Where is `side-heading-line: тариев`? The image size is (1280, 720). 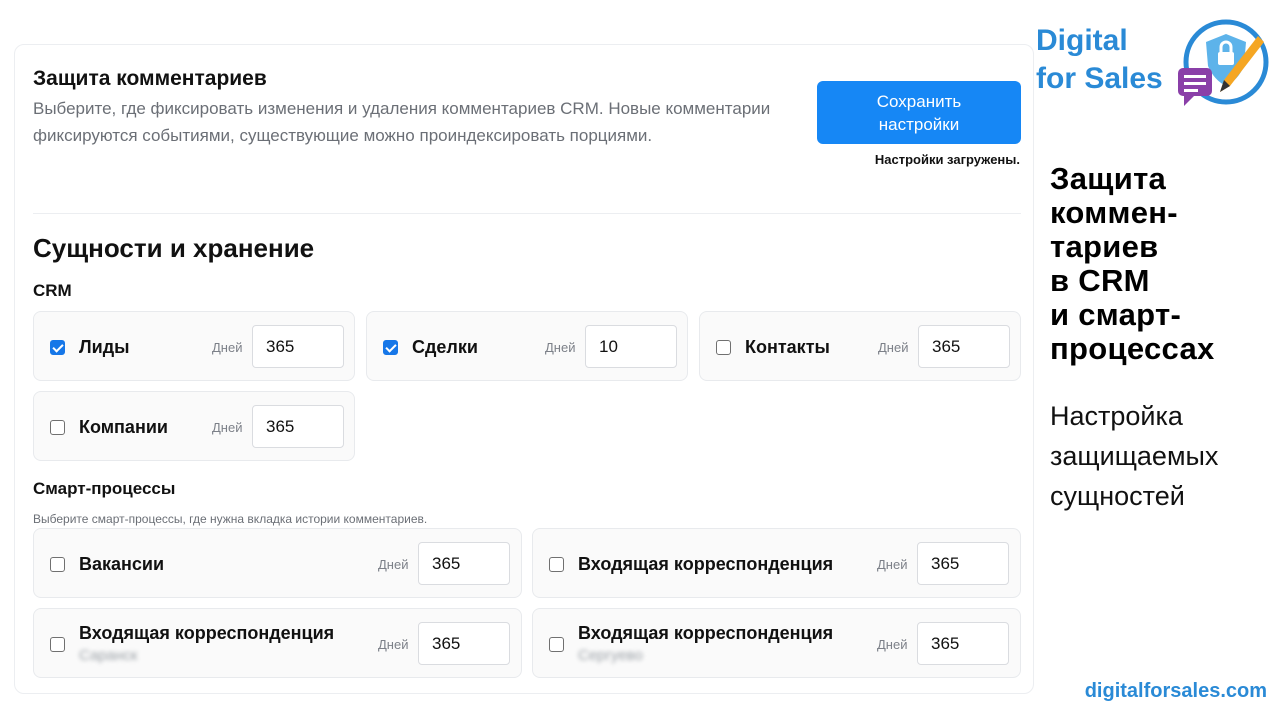 side-heading-line: тариев is located at coordinates (1104, 246).